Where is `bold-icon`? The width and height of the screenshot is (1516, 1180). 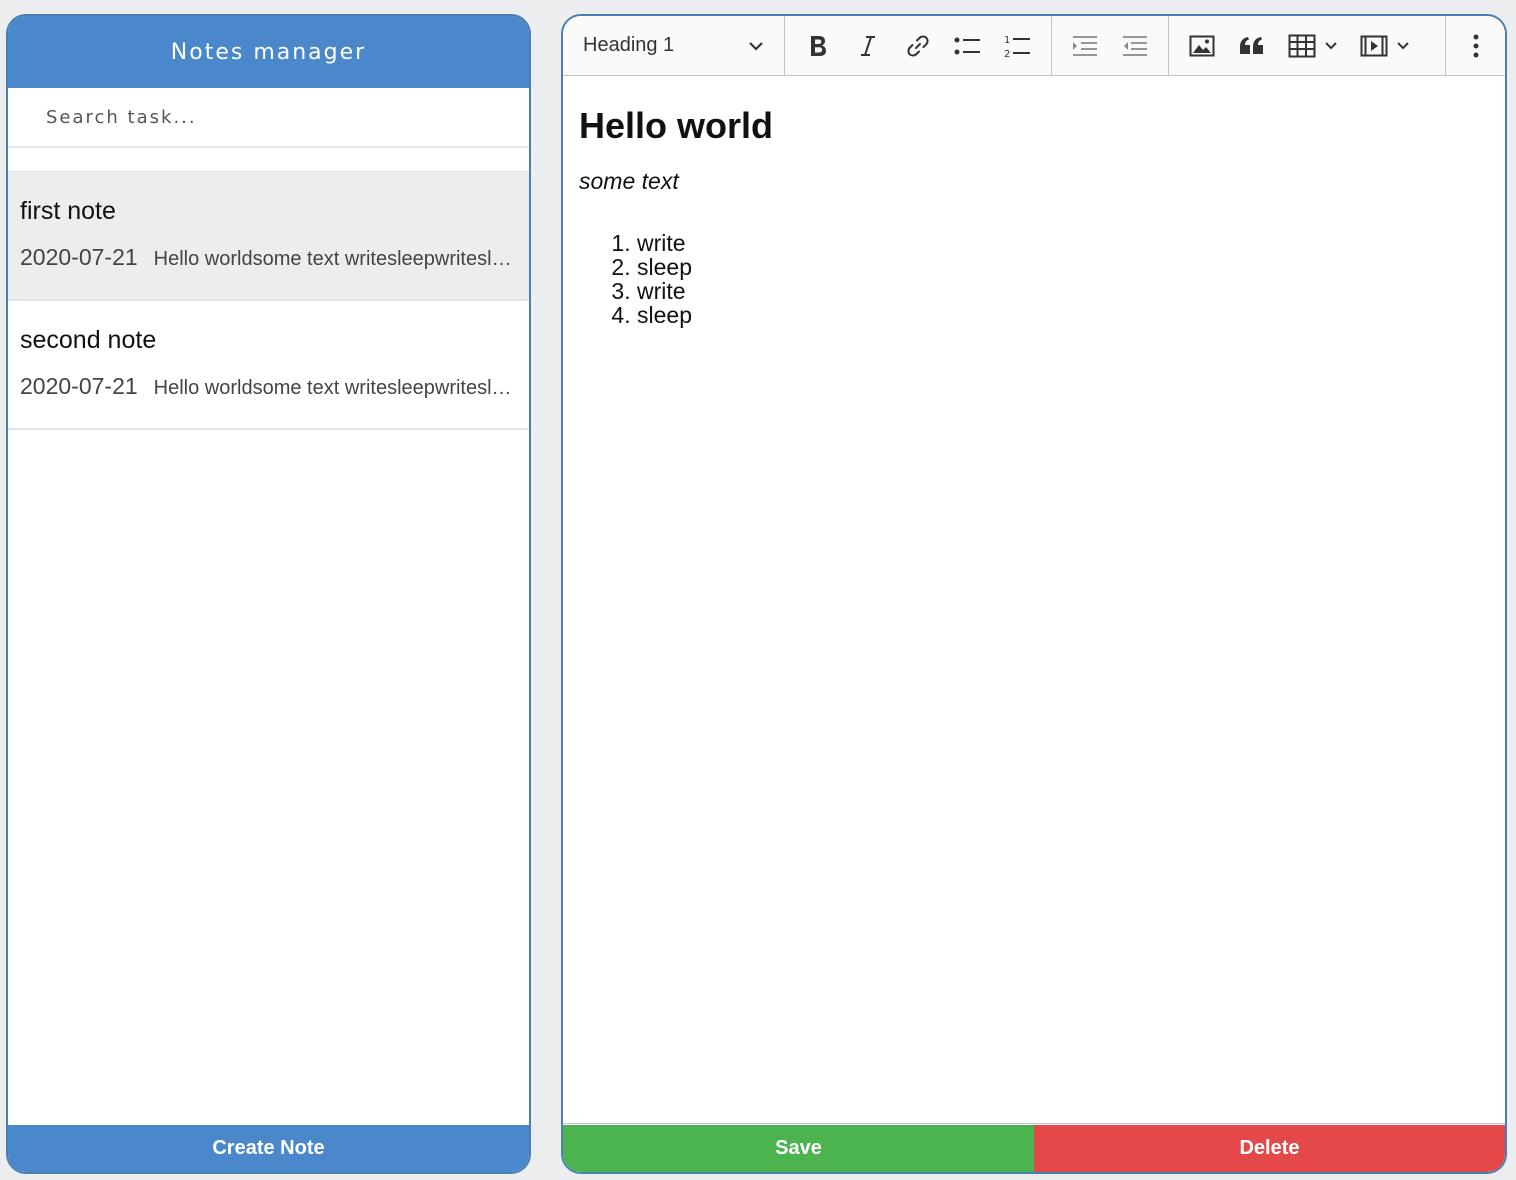 bold-icon is located at coordinates (818, 46).